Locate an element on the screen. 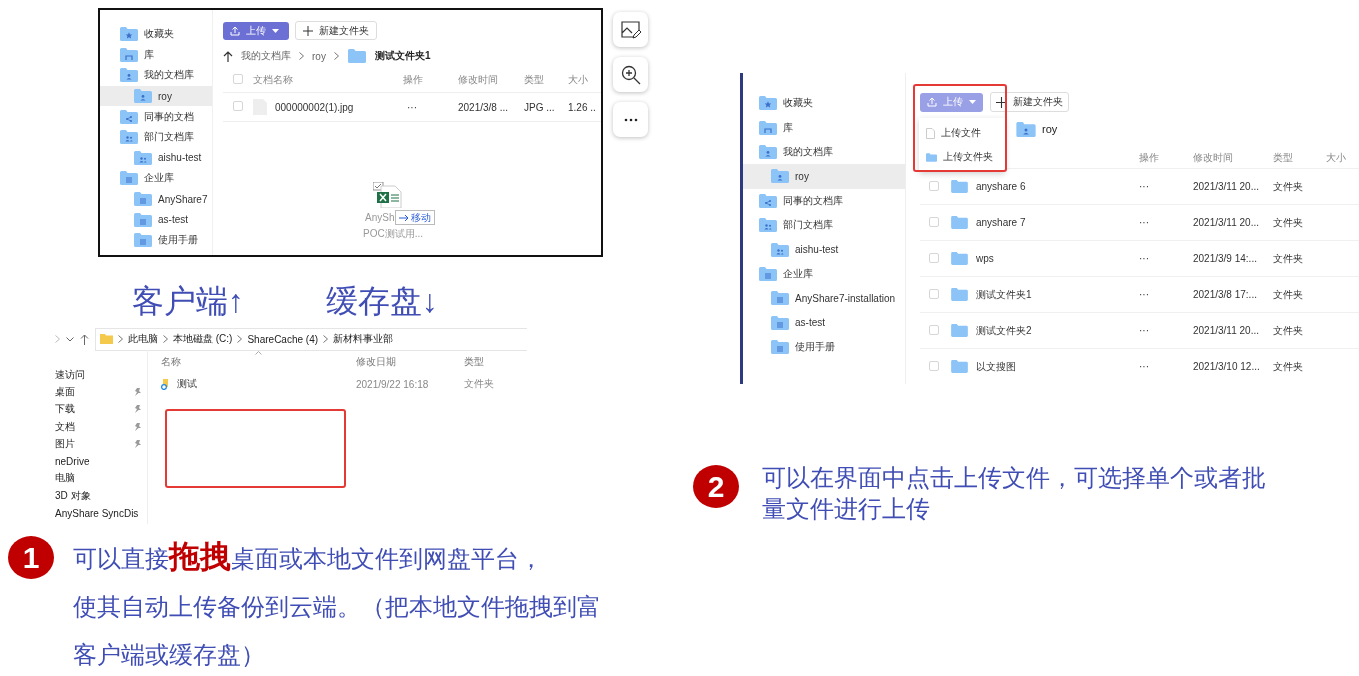  edit-image-button is located at coordinates (630, 29).